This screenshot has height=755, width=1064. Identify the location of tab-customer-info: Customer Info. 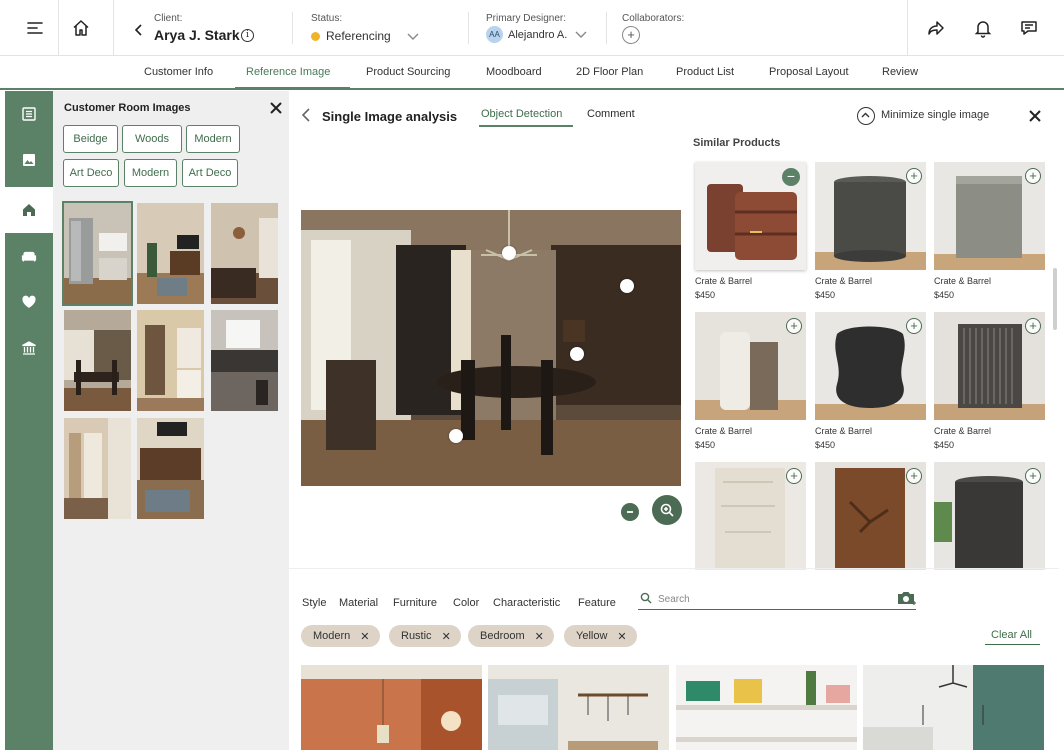
(178, 72).